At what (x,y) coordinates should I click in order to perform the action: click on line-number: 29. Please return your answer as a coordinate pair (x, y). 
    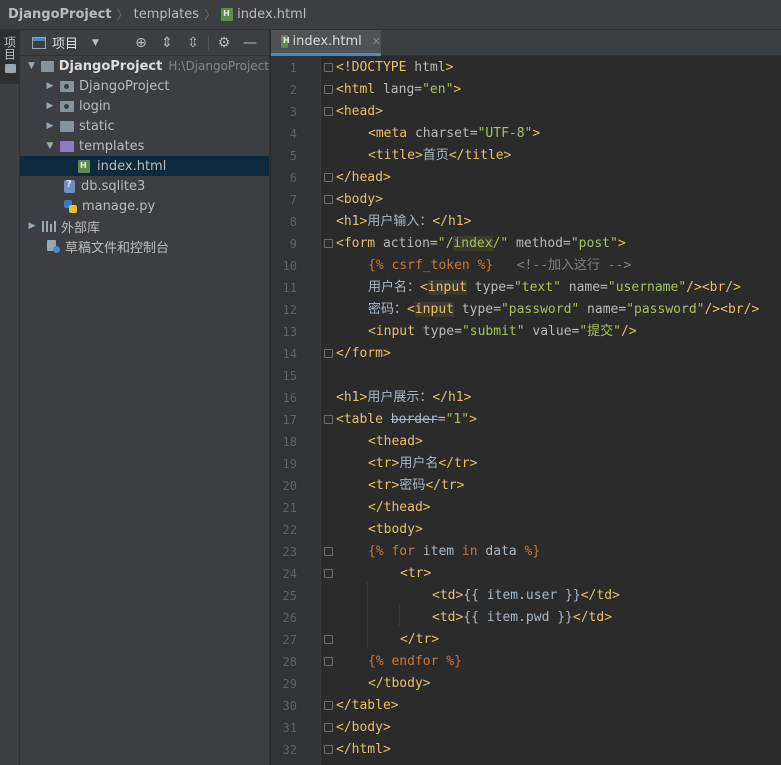
    Looking at the image, I should click on (289, 684).